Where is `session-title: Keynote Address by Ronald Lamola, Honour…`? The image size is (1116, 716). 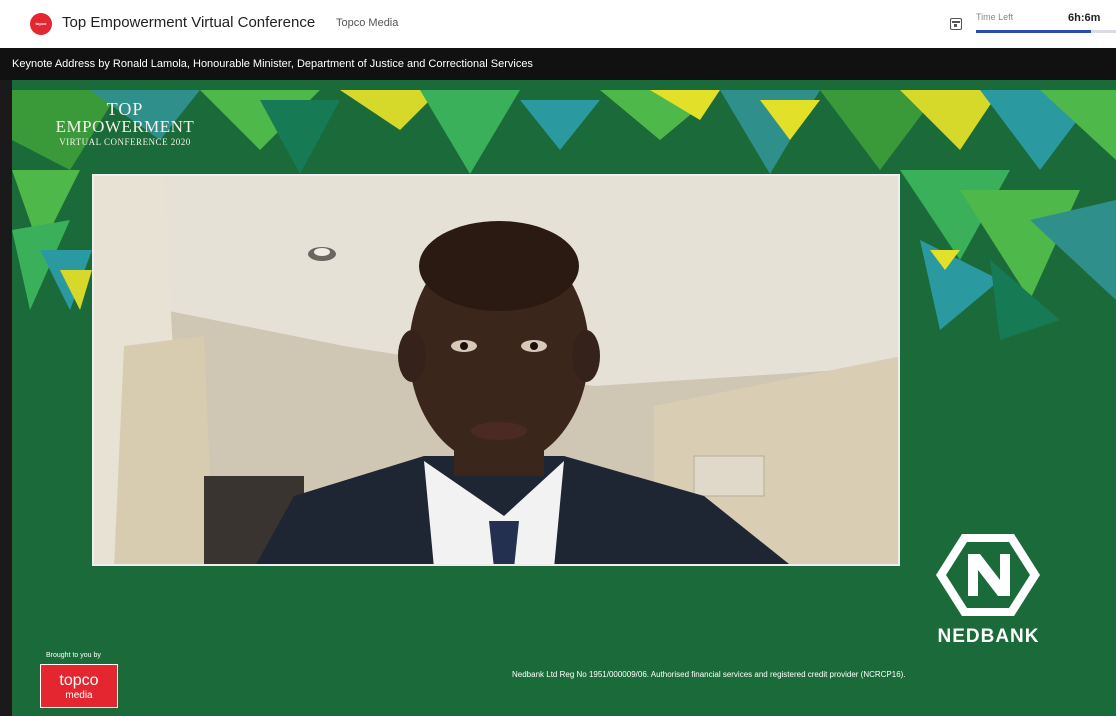 session-title: Keynote Address by Ronald Lamola, Honour… is located at coordinates (272, 64).